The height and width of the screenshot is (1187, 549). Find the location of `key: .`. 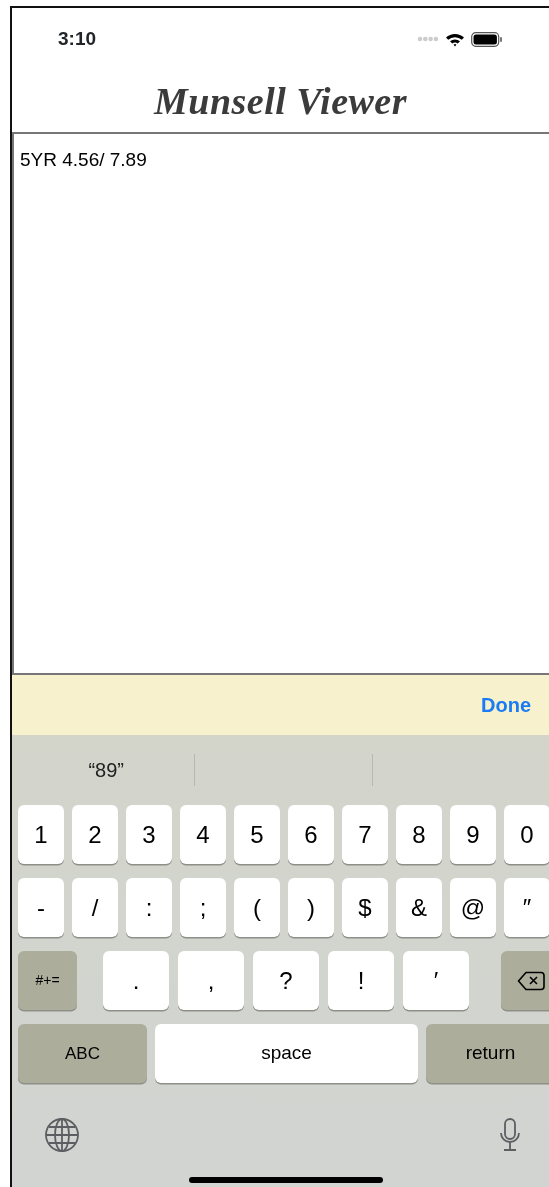

key: . is located at coordinates (136, 980).